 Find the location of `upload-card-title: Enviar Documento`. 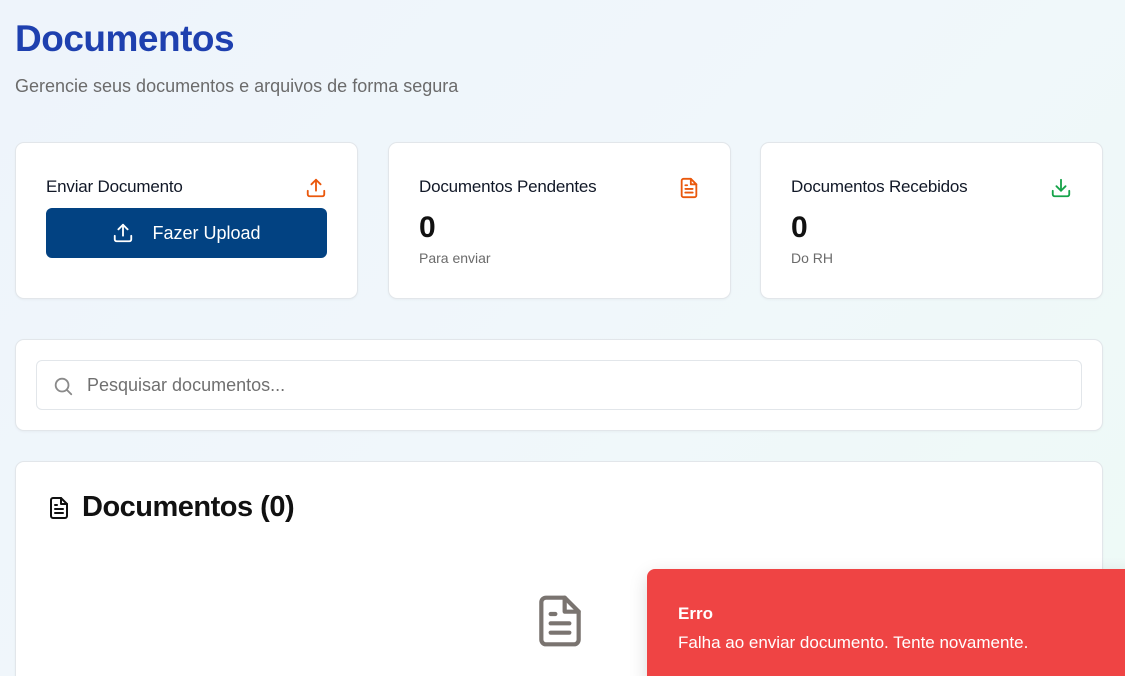

upload-card-title: Enviar Documento is located at coordinates (114, 186).